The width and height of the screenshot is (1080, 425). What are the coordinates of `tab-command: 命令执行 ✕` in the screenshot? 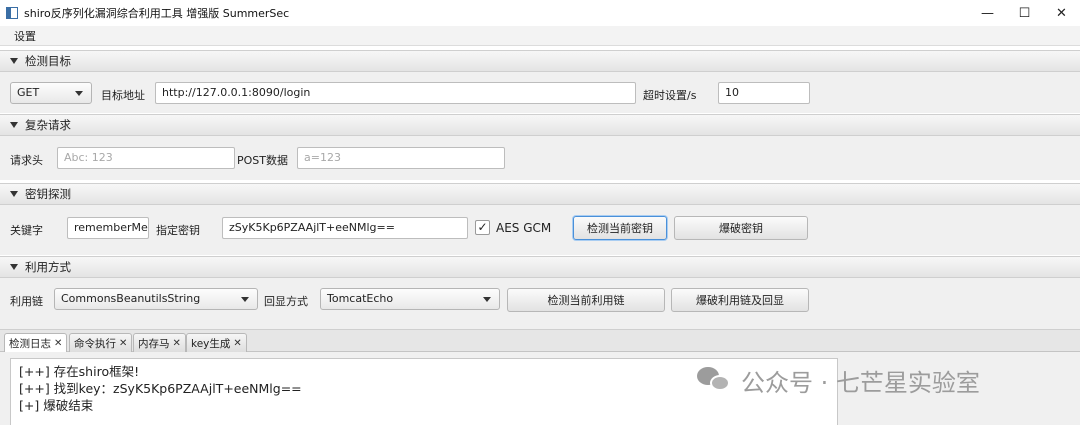 It's located at (101, 342).